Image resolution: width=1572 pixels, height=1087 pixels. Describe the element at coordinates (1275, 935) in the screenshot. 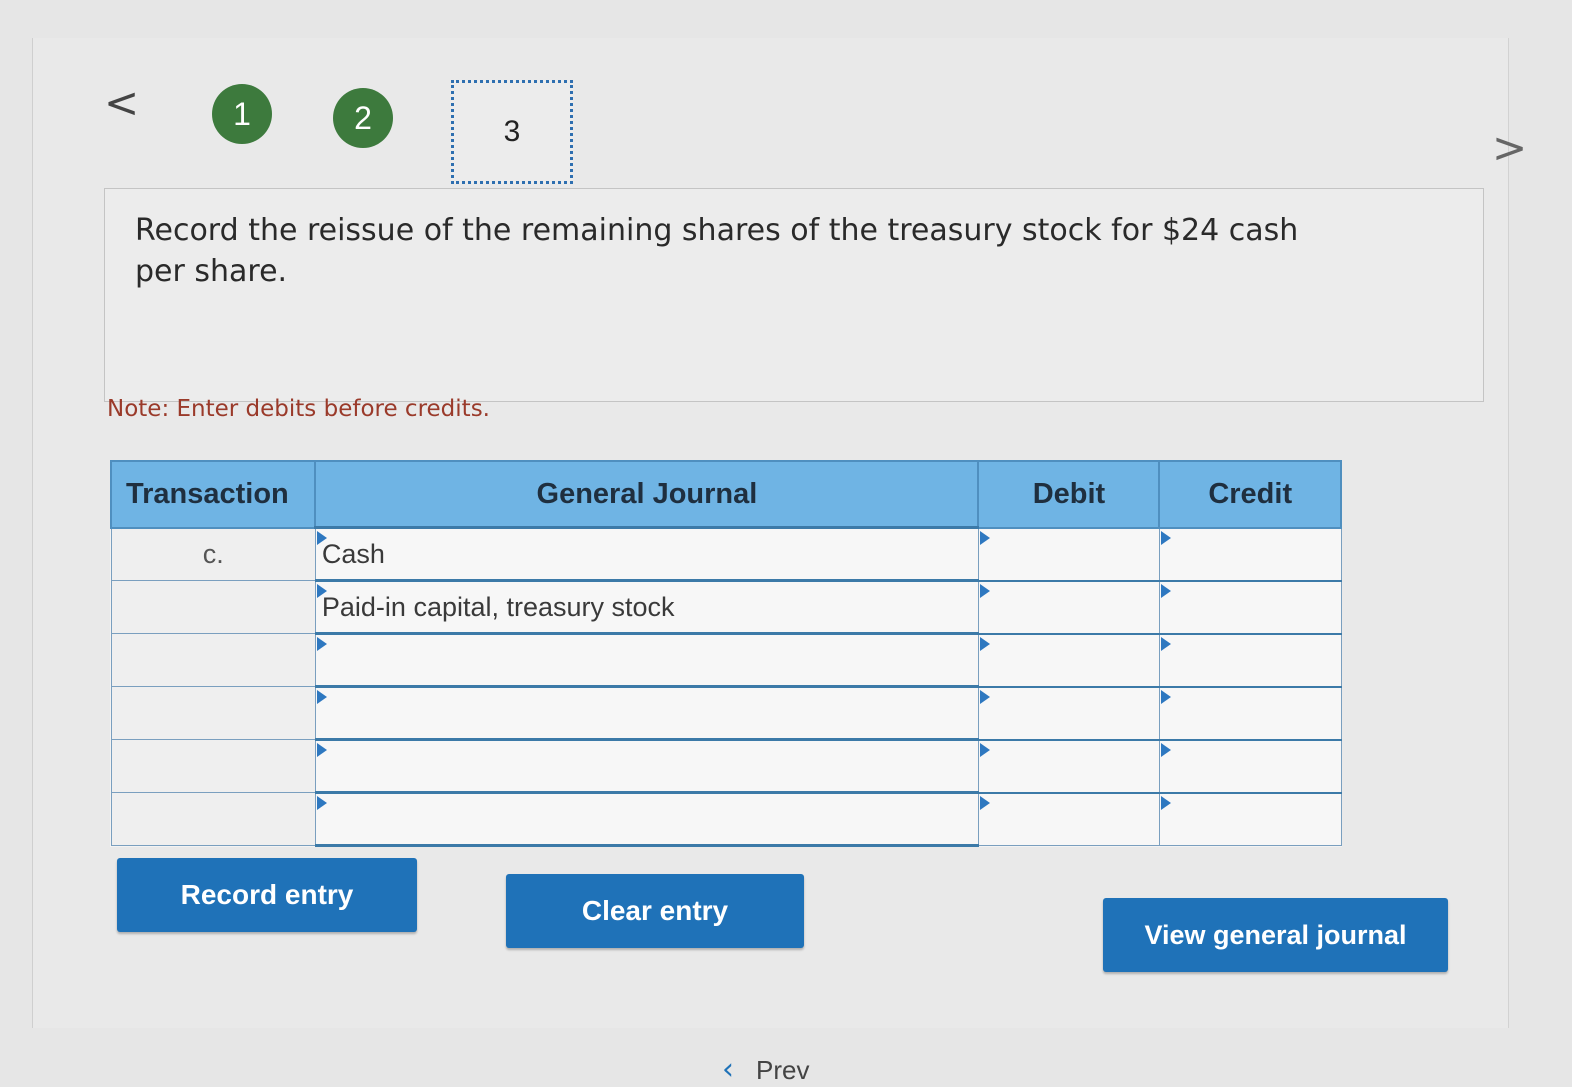

I see `view-general-journal-button: View general journal` at that location.